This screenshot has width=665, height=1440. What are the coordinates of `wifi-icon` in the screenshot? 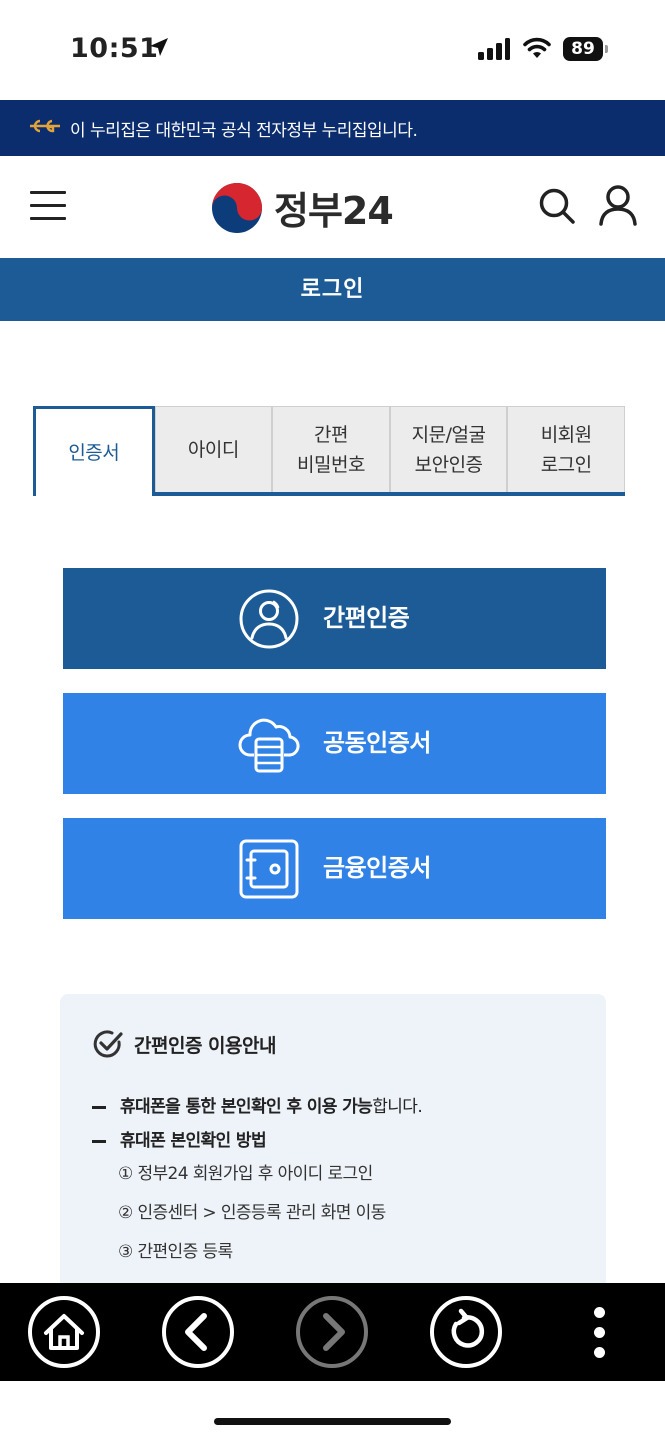 It's located at (537, 50).